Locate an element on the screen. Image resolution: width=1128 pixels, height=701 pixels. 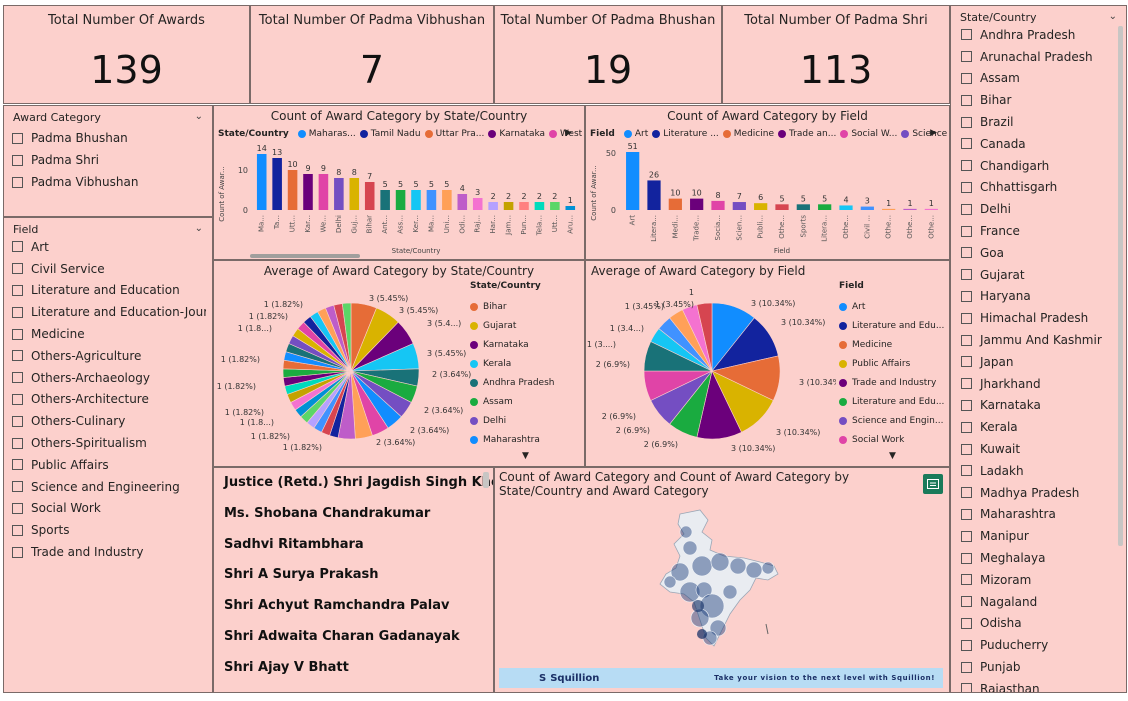
table-row: Sadhvi Ritambhara is located at coordinates (351, 549).